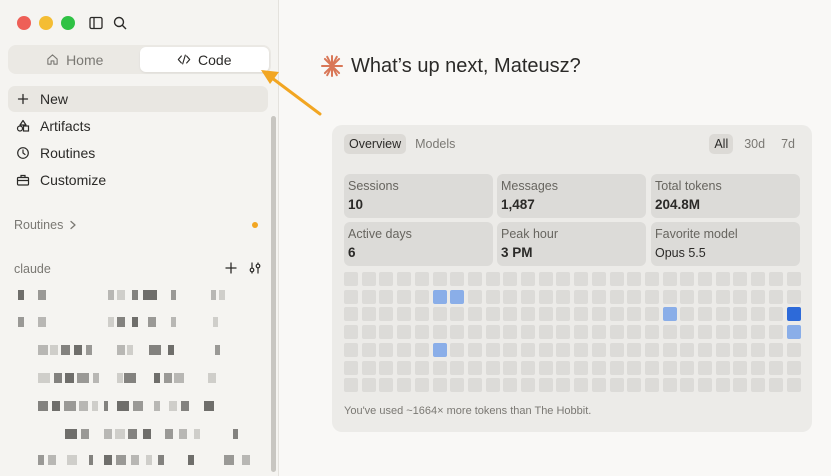 Image resolution: width=831 pixels, height=476 pixels. What do you see at coordinates (138, 99) in the screenshot?
I see `sidebar-item-new: New` at bounding box center [138, 99].